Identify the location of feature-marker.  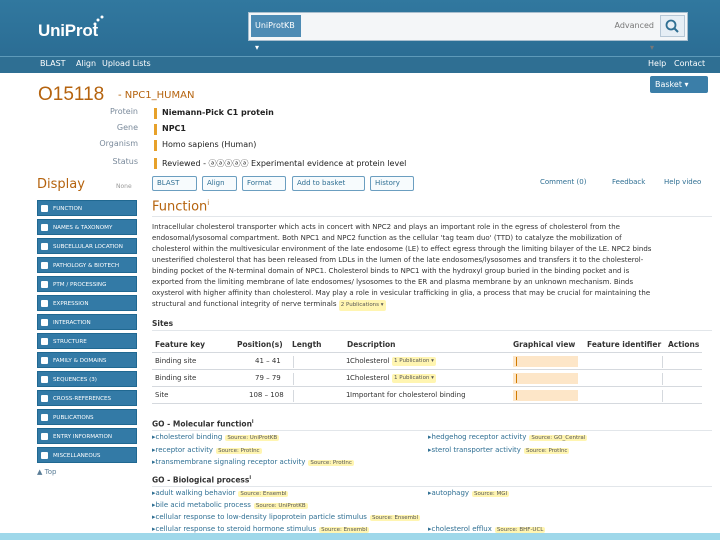
(516, 361).